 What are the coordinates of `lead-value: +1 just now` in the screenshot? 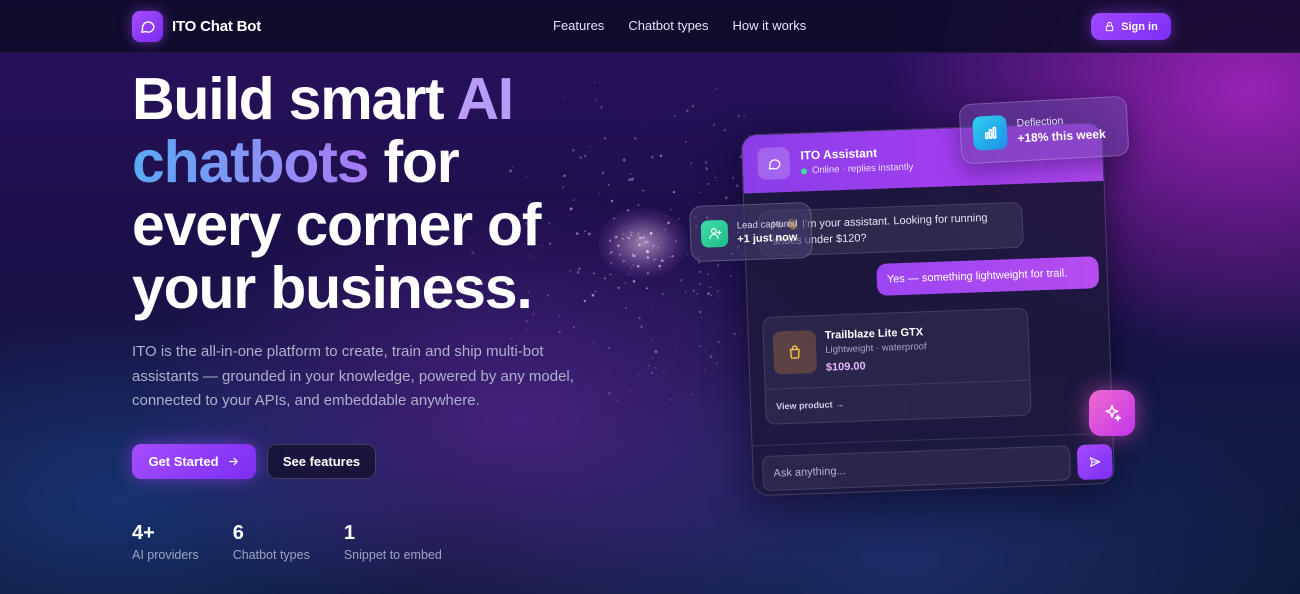 It's located at (767, 237).